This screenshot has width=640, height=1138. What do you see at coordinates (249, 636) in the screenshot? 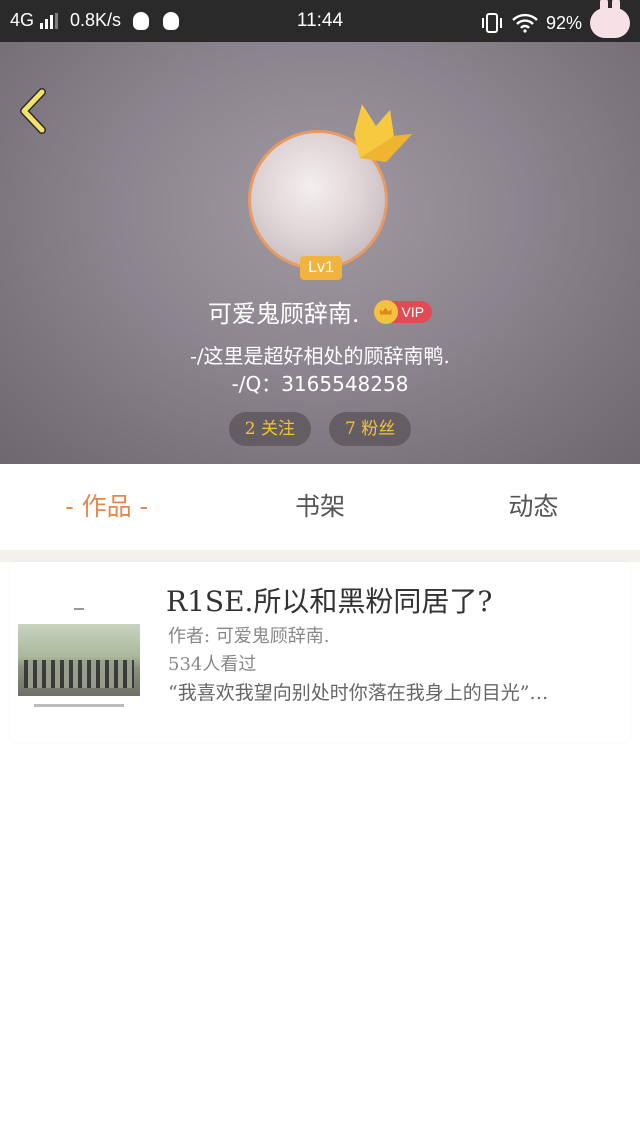
I see `work-author: 作者: 可爱鬼顾辞南.` at bounding box center [249, 636].